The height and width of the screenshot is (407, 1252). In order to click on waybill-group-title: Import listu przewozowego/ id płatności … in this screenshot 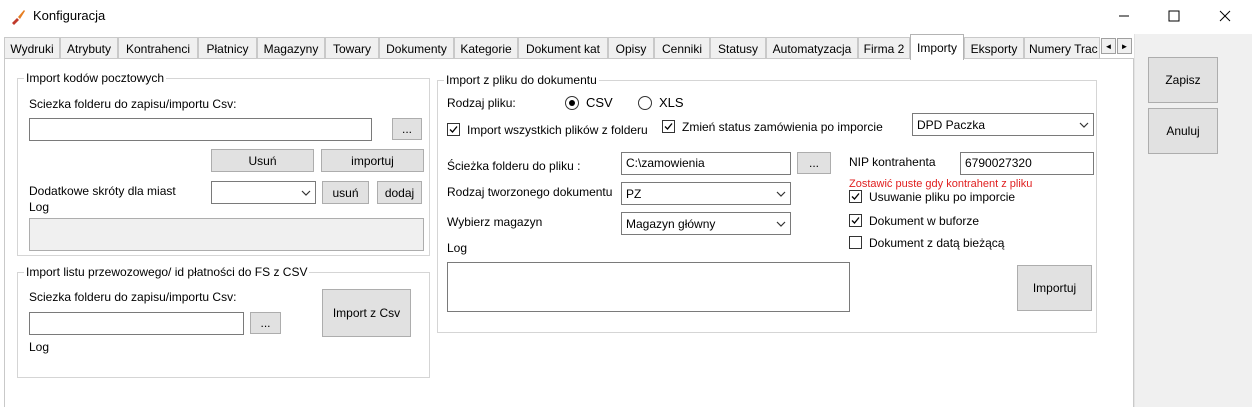, I will do `click(167, 272)`.